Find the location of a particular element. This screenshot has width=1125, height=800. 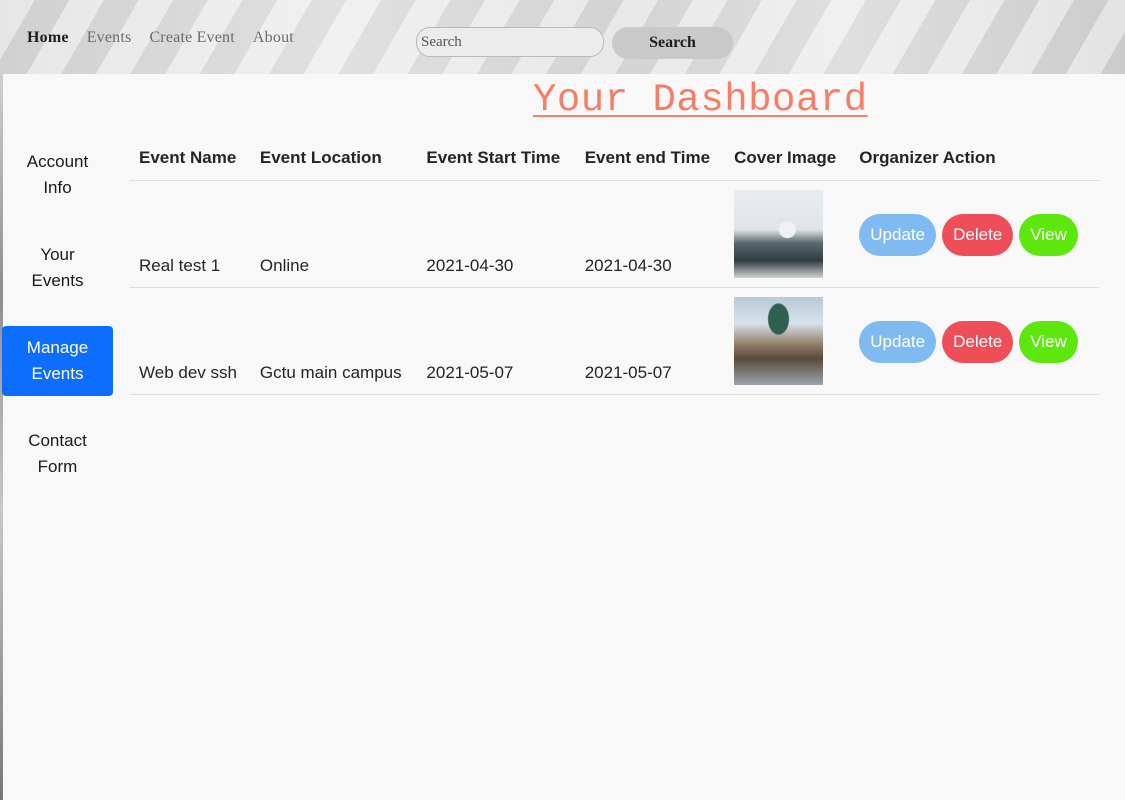

top-navbar: Home Events Create Event About Search is located at coordinates (562, 37).